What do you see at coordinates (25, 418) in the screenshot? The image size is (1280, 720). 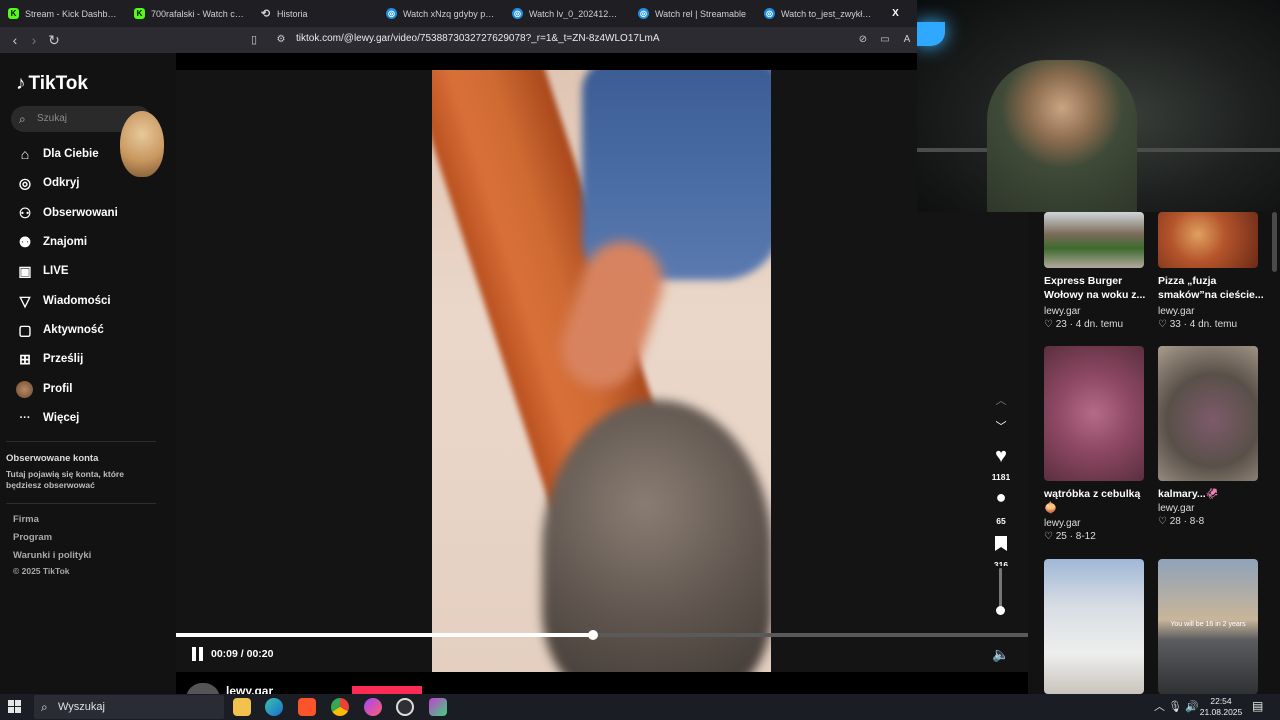 I see `more-icon: ···` at bounding box center [25, 418].